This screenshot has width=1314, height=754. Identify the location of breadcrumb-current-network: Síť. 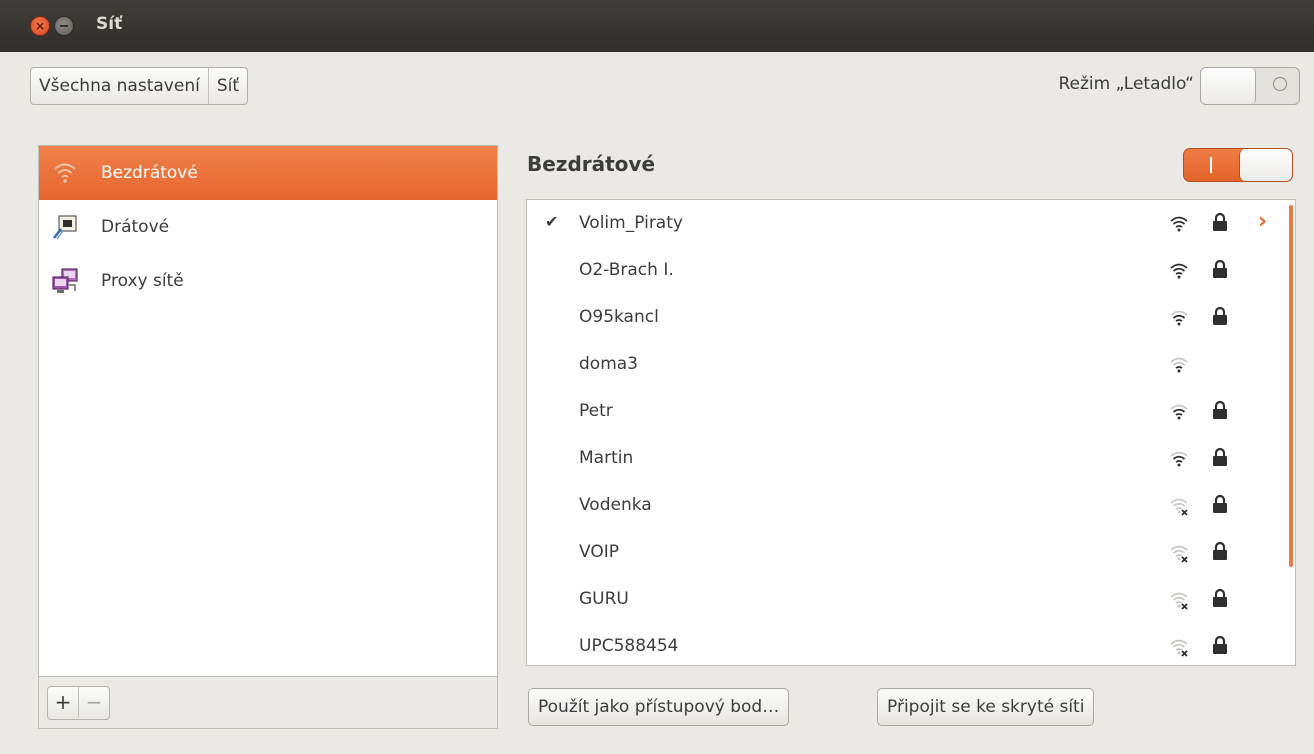
(227, 86).